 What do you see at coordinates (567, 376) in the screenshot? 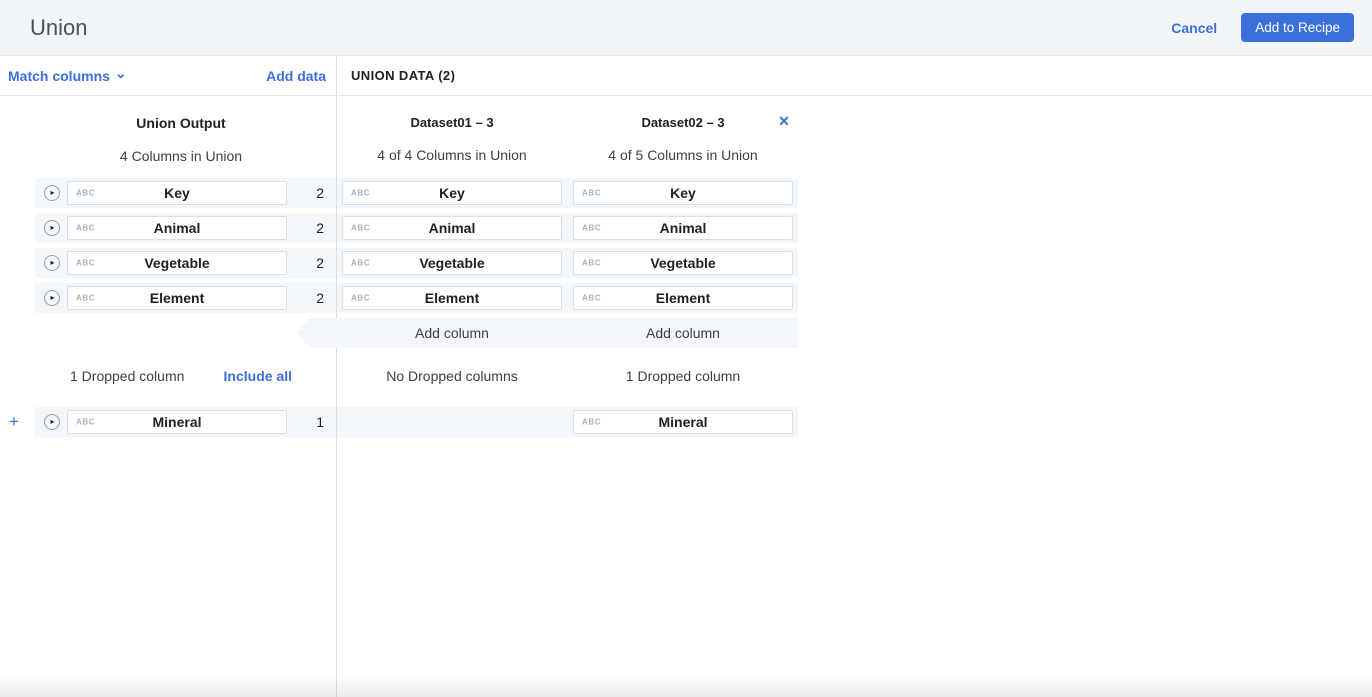
I see `dropped-summary-row: No Dropped columns 1 Dropped column` at bounding box center [567, 376].